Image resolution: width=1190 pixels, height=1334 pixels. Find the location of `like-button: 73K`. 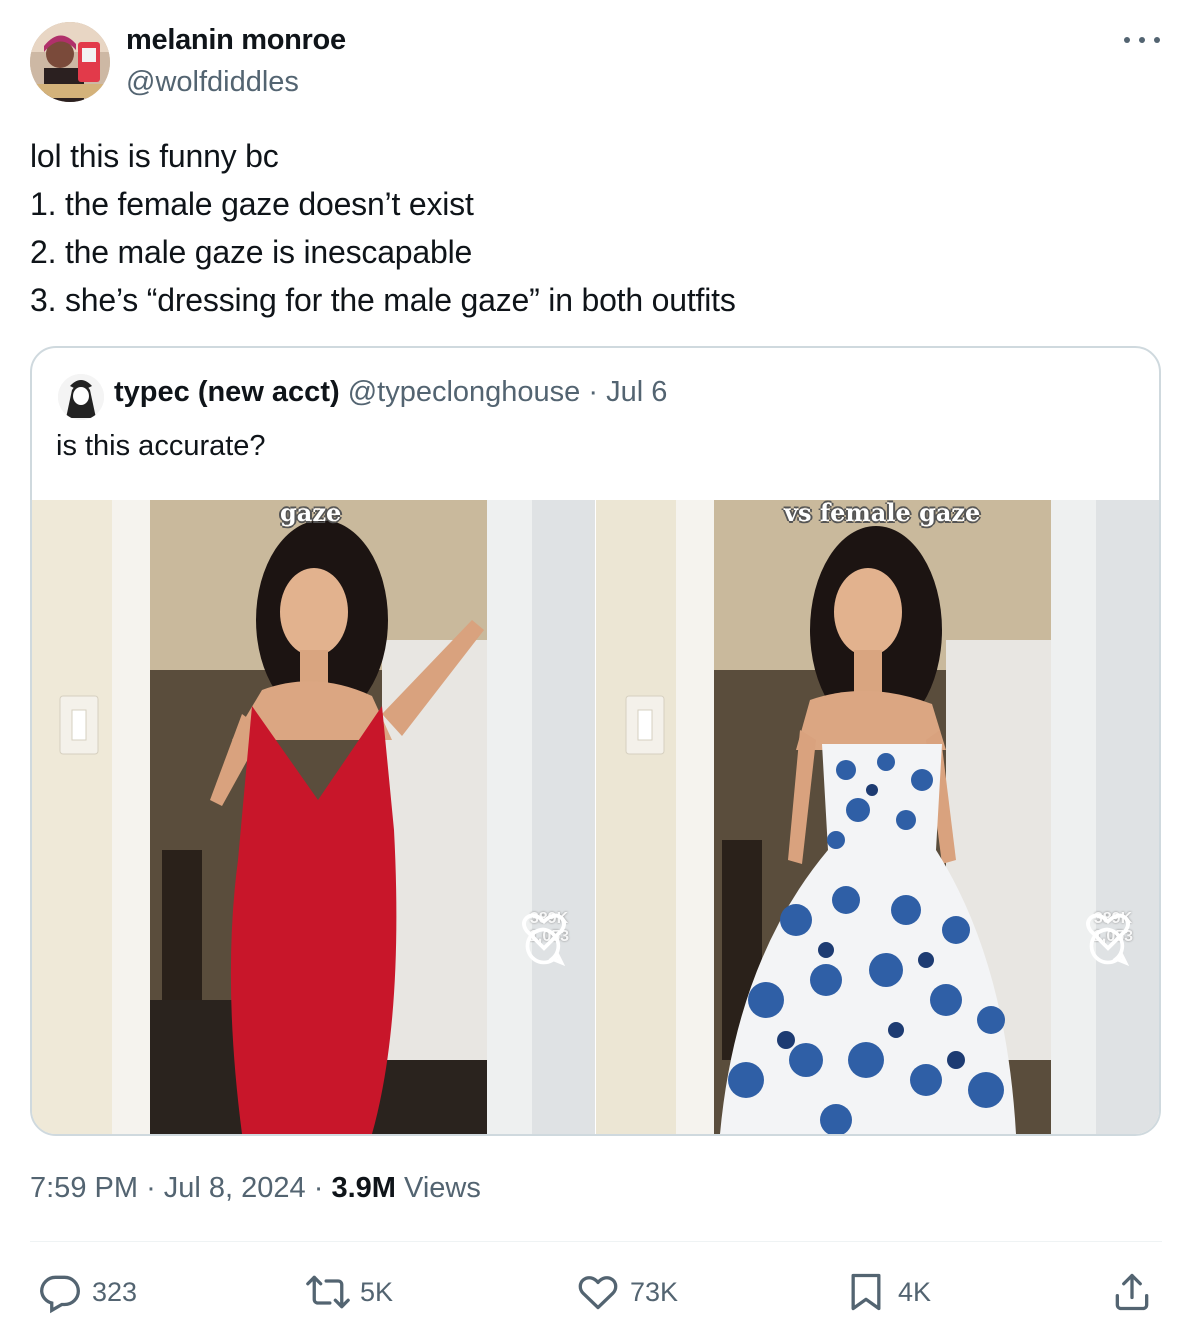

like-button: 73K is located at coordinates (627, 1292).